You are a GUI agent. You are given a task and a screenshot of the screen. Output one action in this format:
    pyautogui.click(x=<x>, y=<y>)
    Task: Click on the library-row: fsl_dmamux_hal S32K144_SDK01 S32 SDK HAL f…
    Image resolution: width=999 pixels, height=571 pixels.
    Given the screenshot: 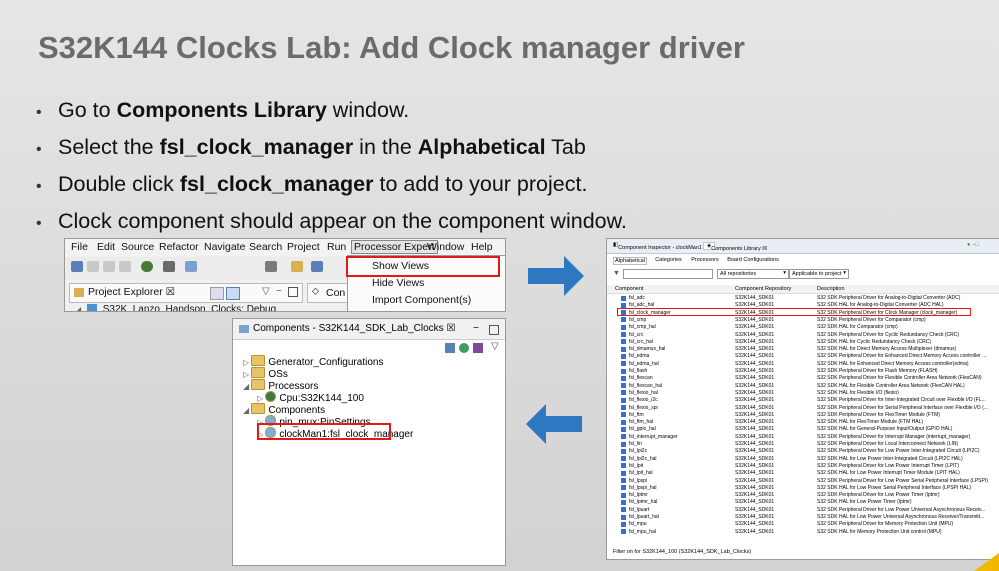 What is the action you would take?
    pyautogui.click(x=803, y=349)
    